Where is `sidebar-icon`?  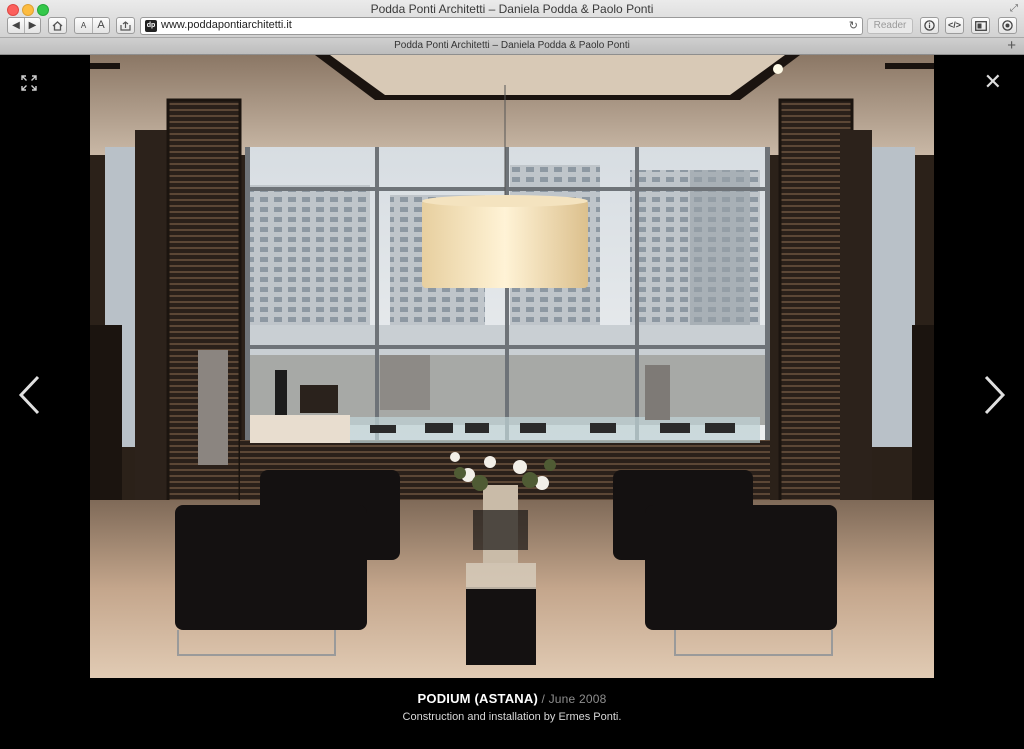
sidebar-icon is located at coordinates (980, 26).